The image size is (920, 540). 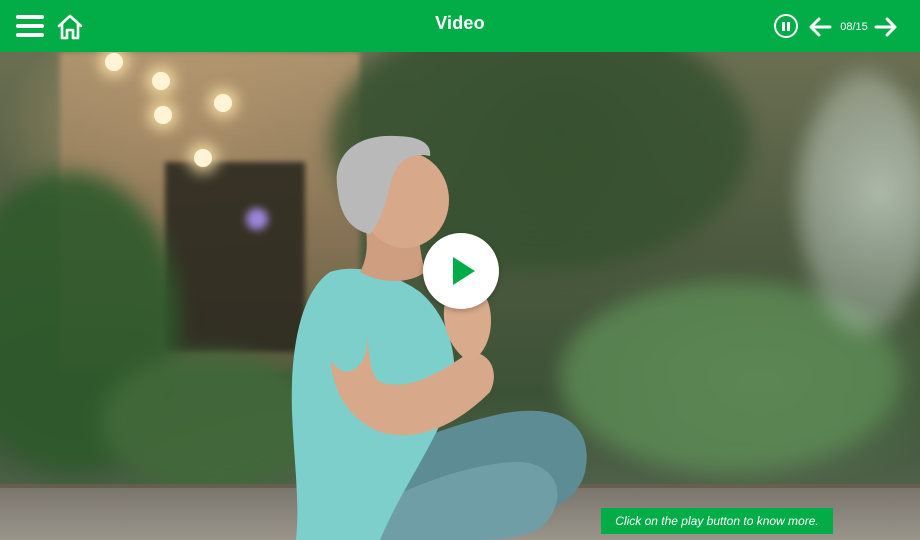 What do you see at coordinates (460, 26) in the screenshot?
I see `top-bar: Video 08/15` at bounding box center [460, 26].